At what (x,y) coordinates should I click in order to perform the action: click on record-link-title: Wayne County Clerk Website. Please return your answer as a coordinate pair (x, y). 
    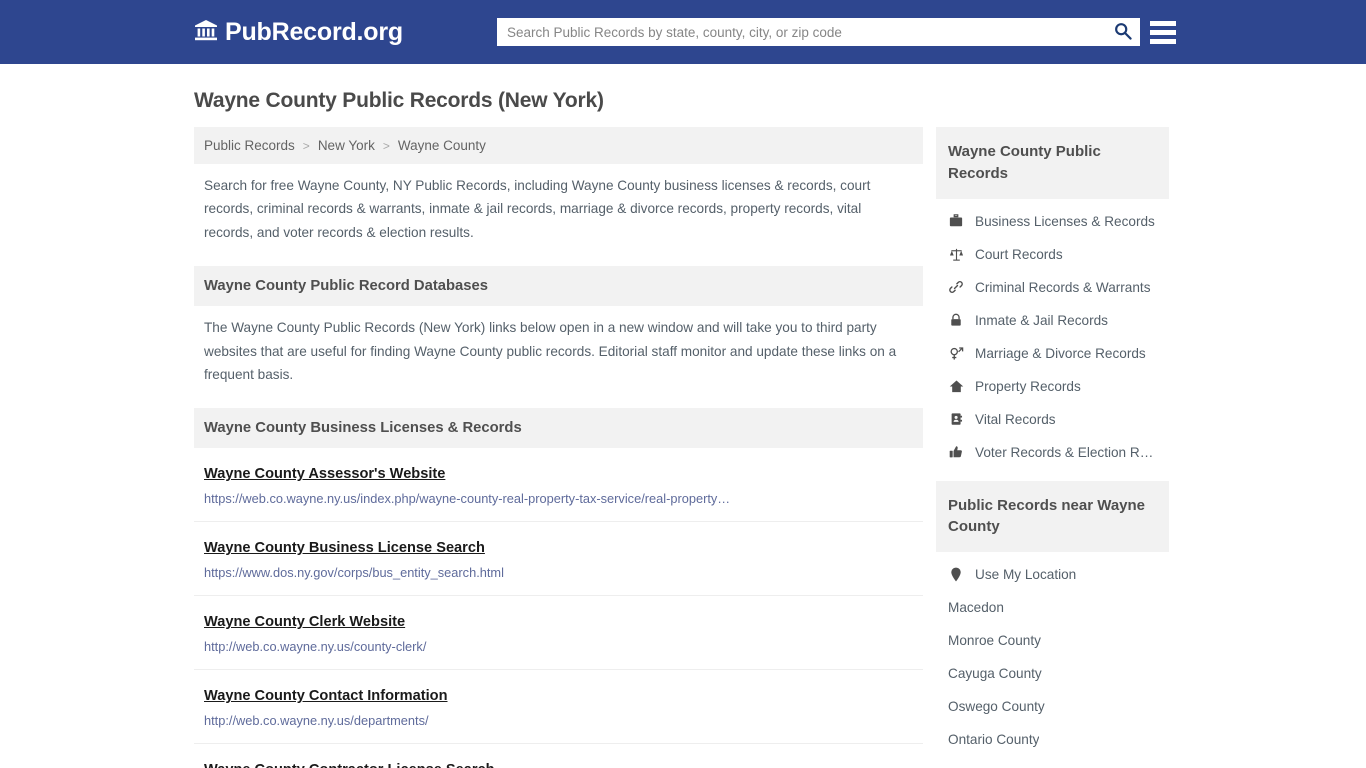
    Looking at the image, I should click on (304, 622).